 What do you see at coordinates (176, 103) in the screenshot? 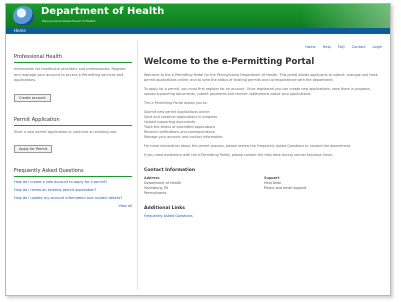
I see `list-intro: The e-Permitting Portal allows you to:` at bounding box center [176, 103].